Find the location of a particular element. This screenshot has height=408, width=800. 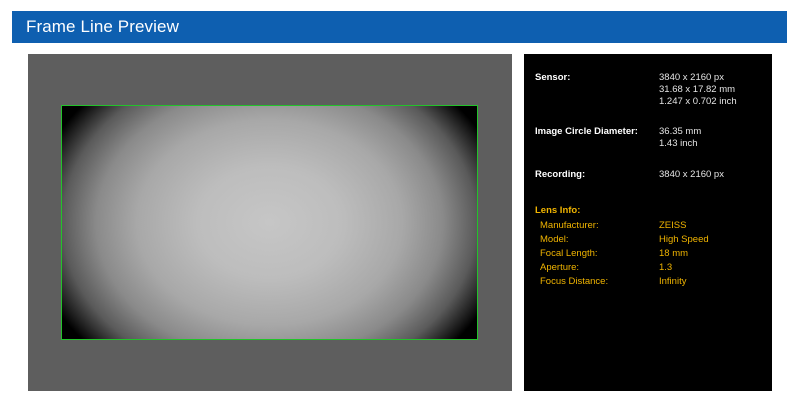

page-title: Frame Line Preview is located at coordinates (102, 26).